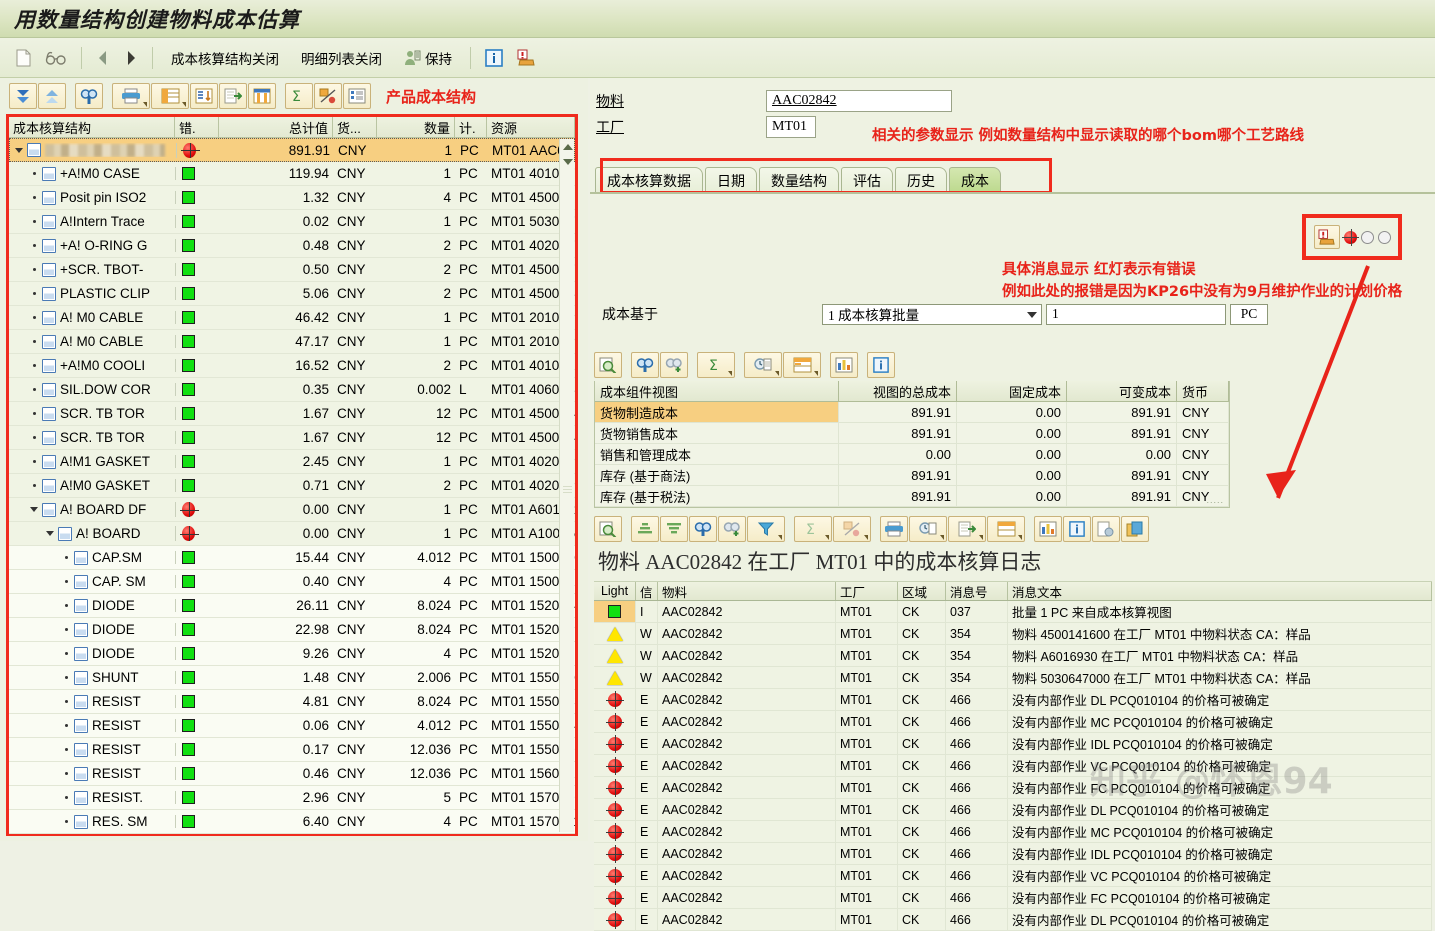  I want to click on table-row: +A! O-RING G0.48CNY2PCMT01 4020177700, so click(292, 246).